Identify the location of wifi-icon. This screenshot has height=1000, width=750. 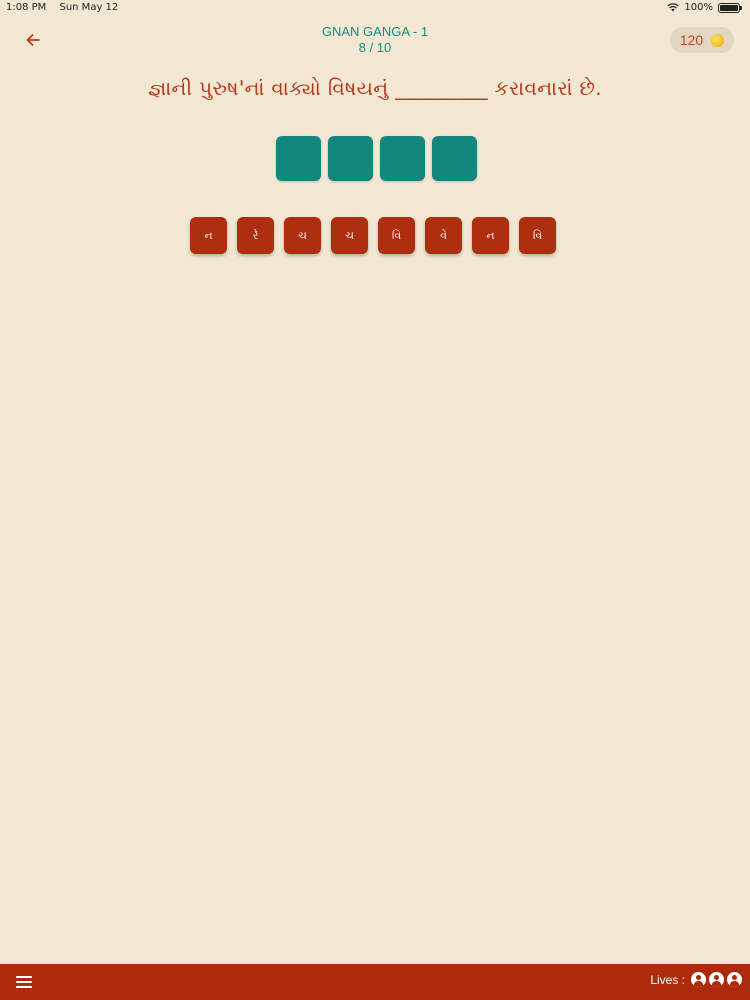
(673, 7).